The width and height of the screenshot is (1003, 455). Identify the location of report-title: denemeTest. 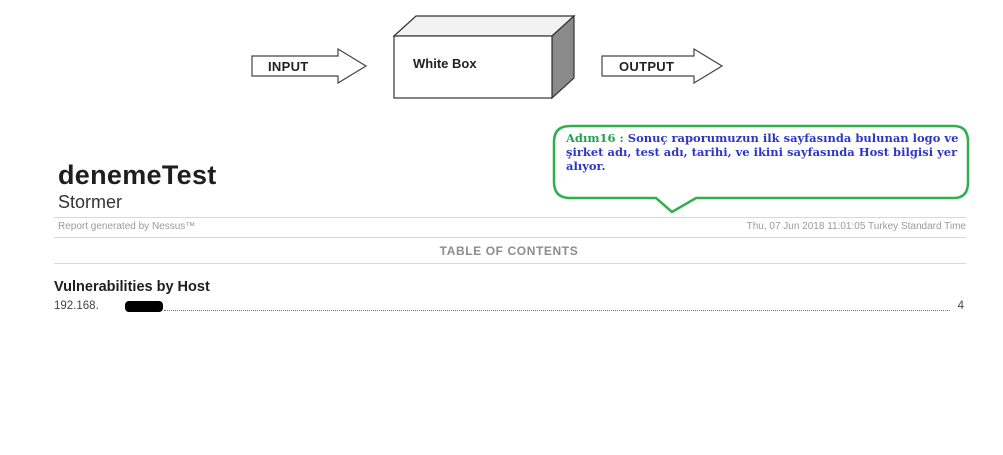
(137, 175).